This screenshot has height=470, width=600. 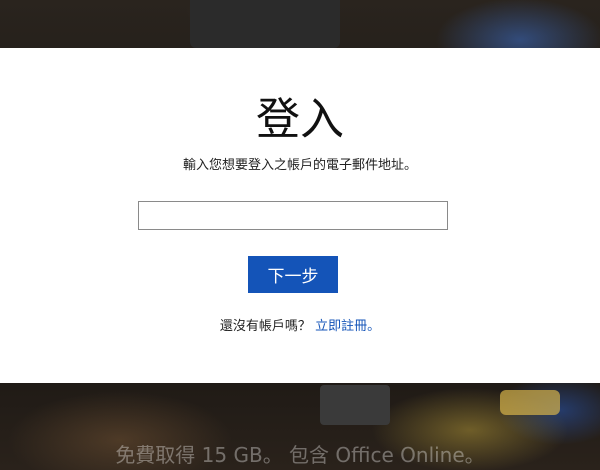 What do you see at coordinates (300, 455) in the screenshot?
I see `promo-text: 免費取得 15 GB。 包含 Office Online。` at bounding box center [300, 455].